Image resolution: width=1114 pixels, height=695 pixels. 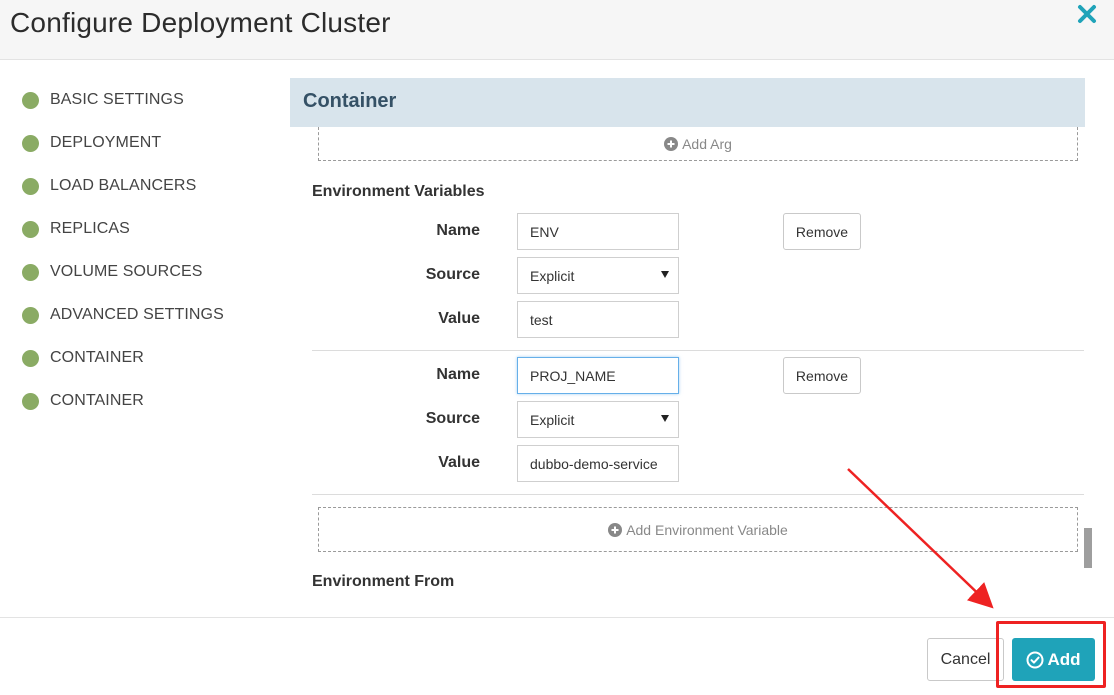 What do you see at coordinates (117, 99) in the screenshot?
I see `sidebar-item-label: BASIC SETTINGS` at bounding box center [117, 99].